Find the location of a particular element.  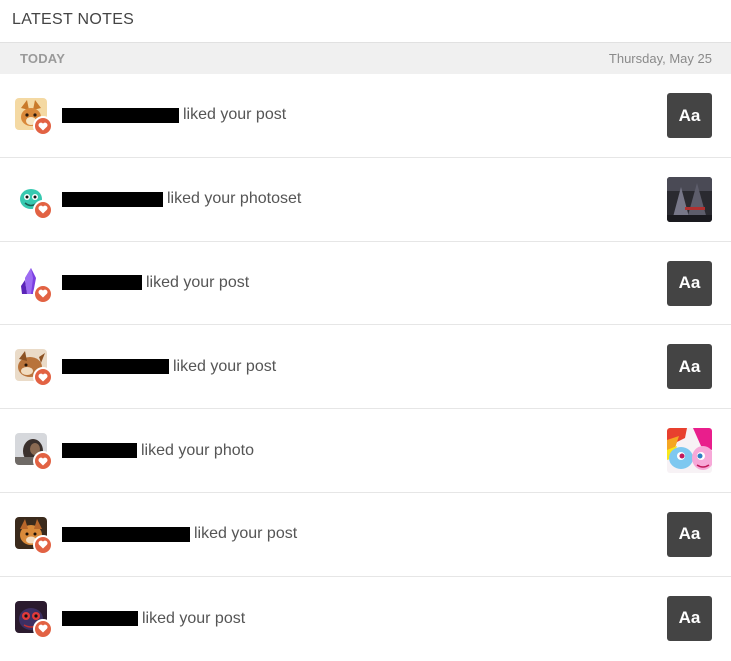

day-label: TODAY is located at coordinates (43, 58).